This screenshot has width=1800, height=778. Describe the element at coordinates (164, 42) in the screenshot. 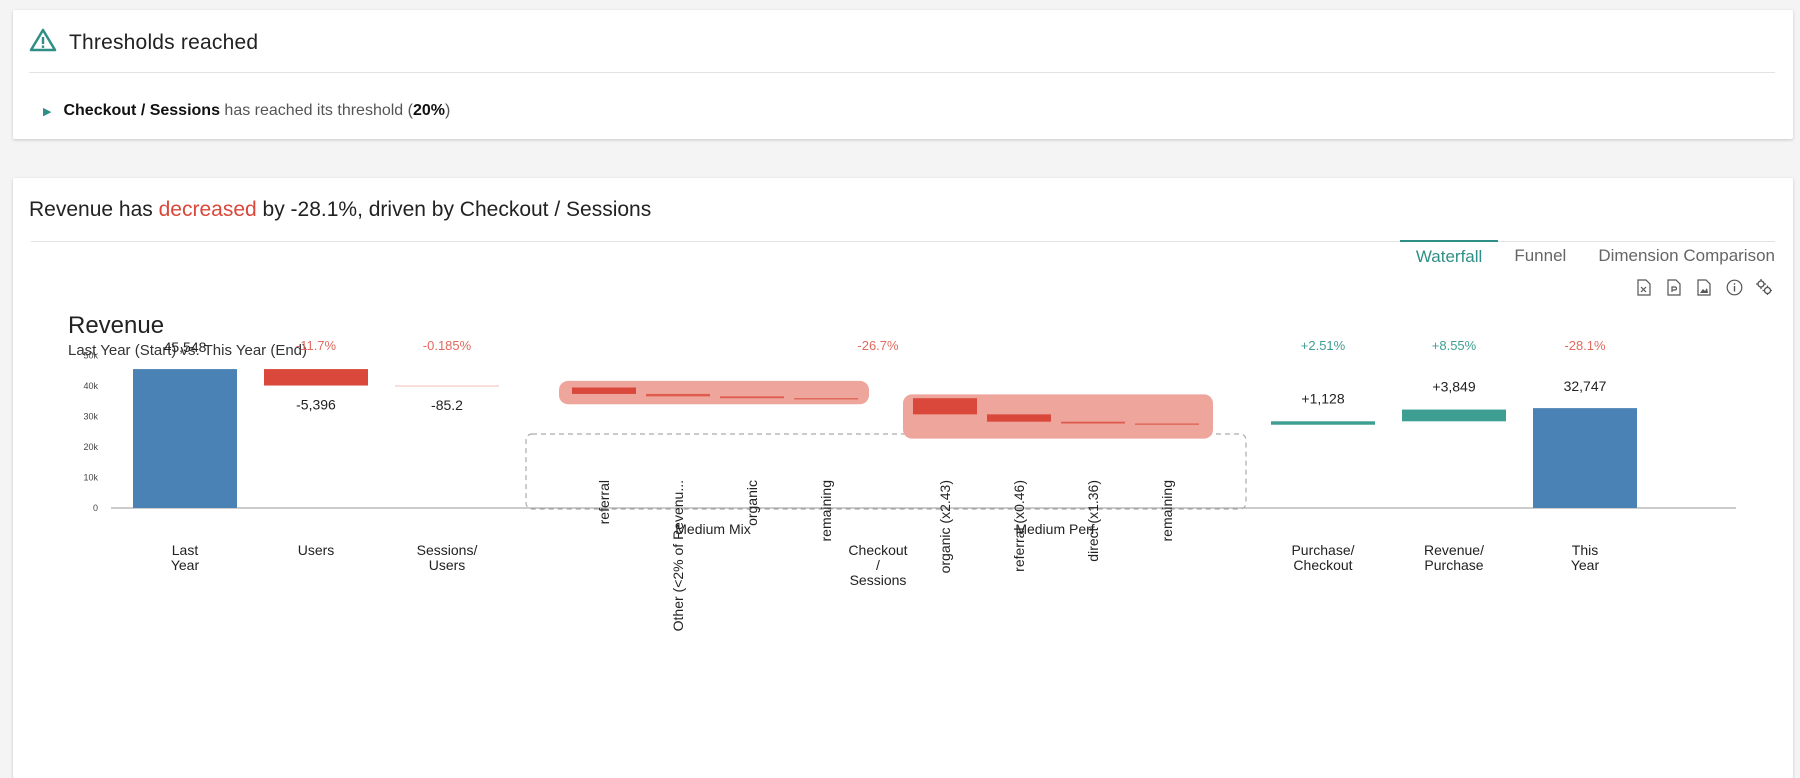

I see `alert-title: Thresholds reached` at that location.